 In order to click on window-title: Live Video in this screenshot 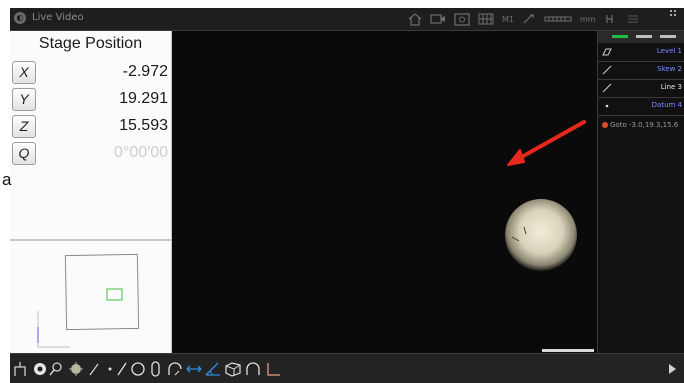, I will do `click(58, 17)`.